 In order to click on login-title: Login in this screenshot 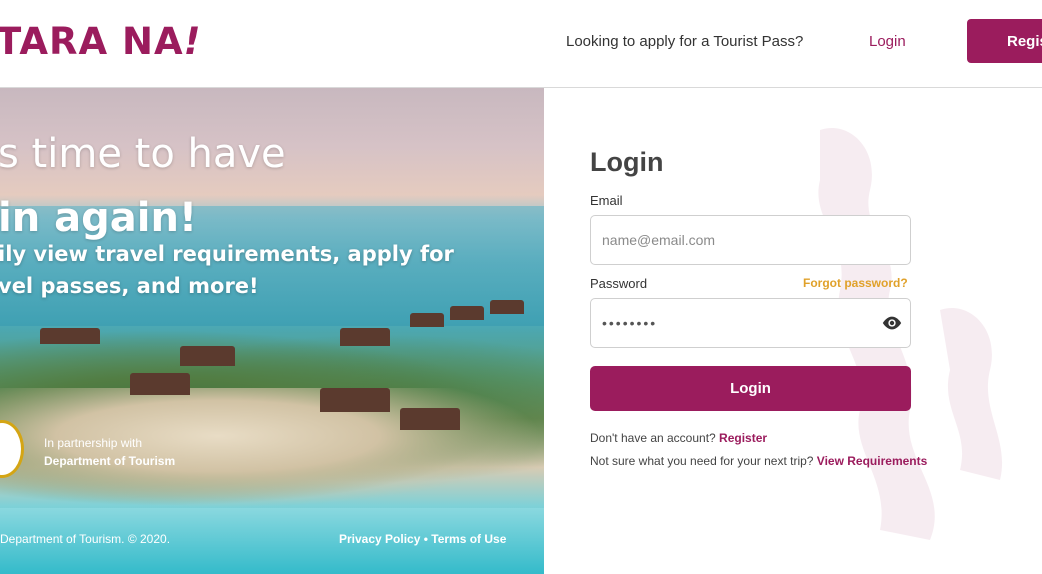, I will do `click(627, 162)`.